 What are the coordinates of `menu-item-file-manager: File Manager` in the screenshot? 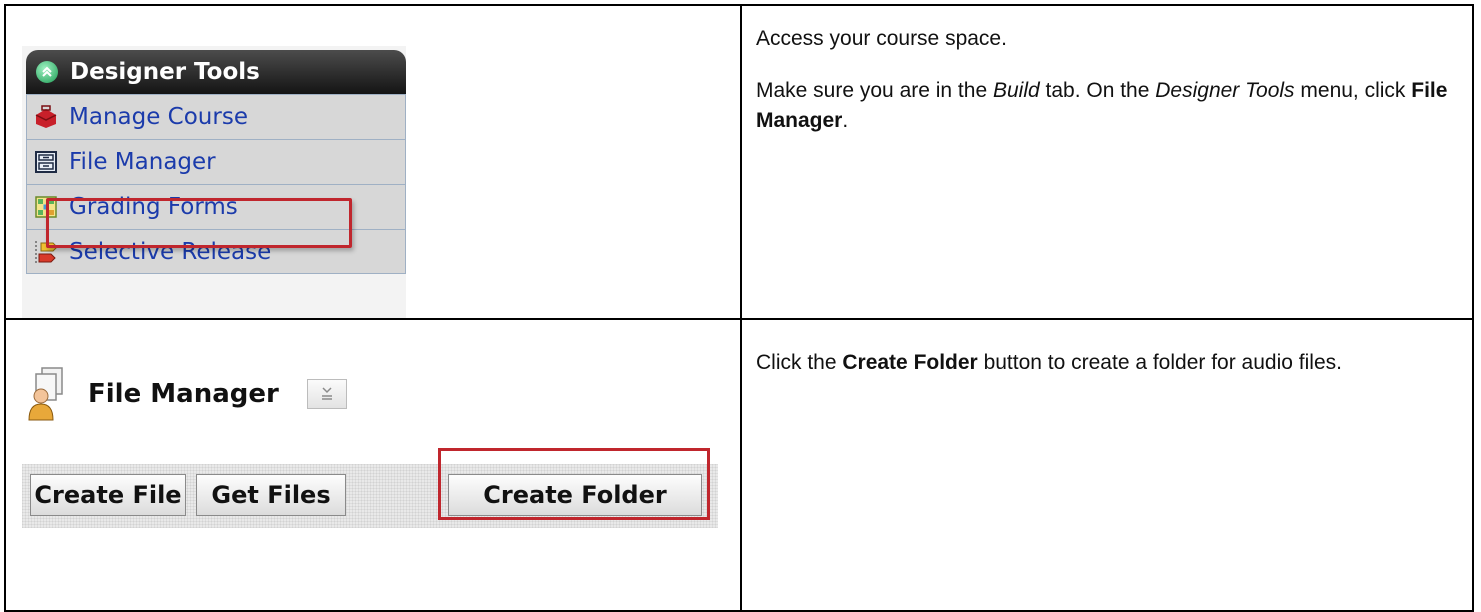 It's located at (216, 161).